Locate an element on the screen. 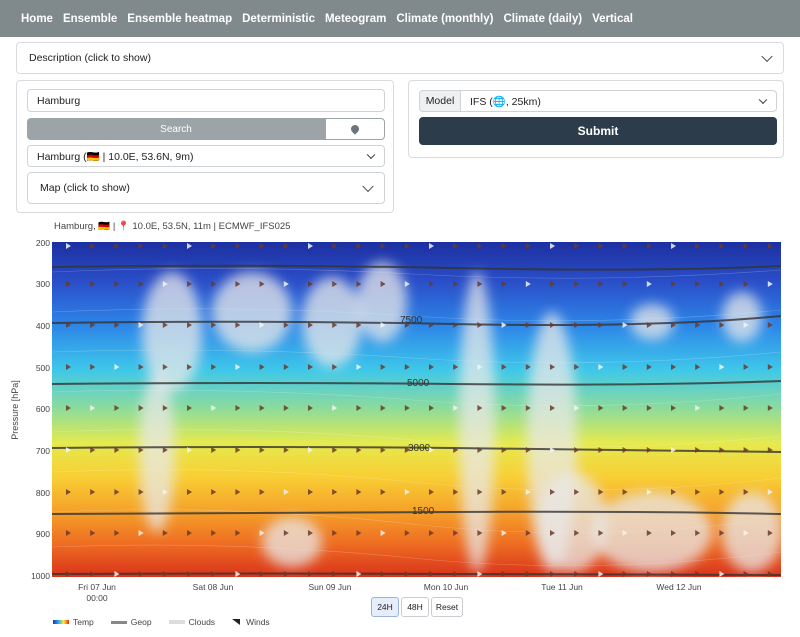 This screenshot has height=637, width=800. model-label: Model is located at coordinates (440, 101).